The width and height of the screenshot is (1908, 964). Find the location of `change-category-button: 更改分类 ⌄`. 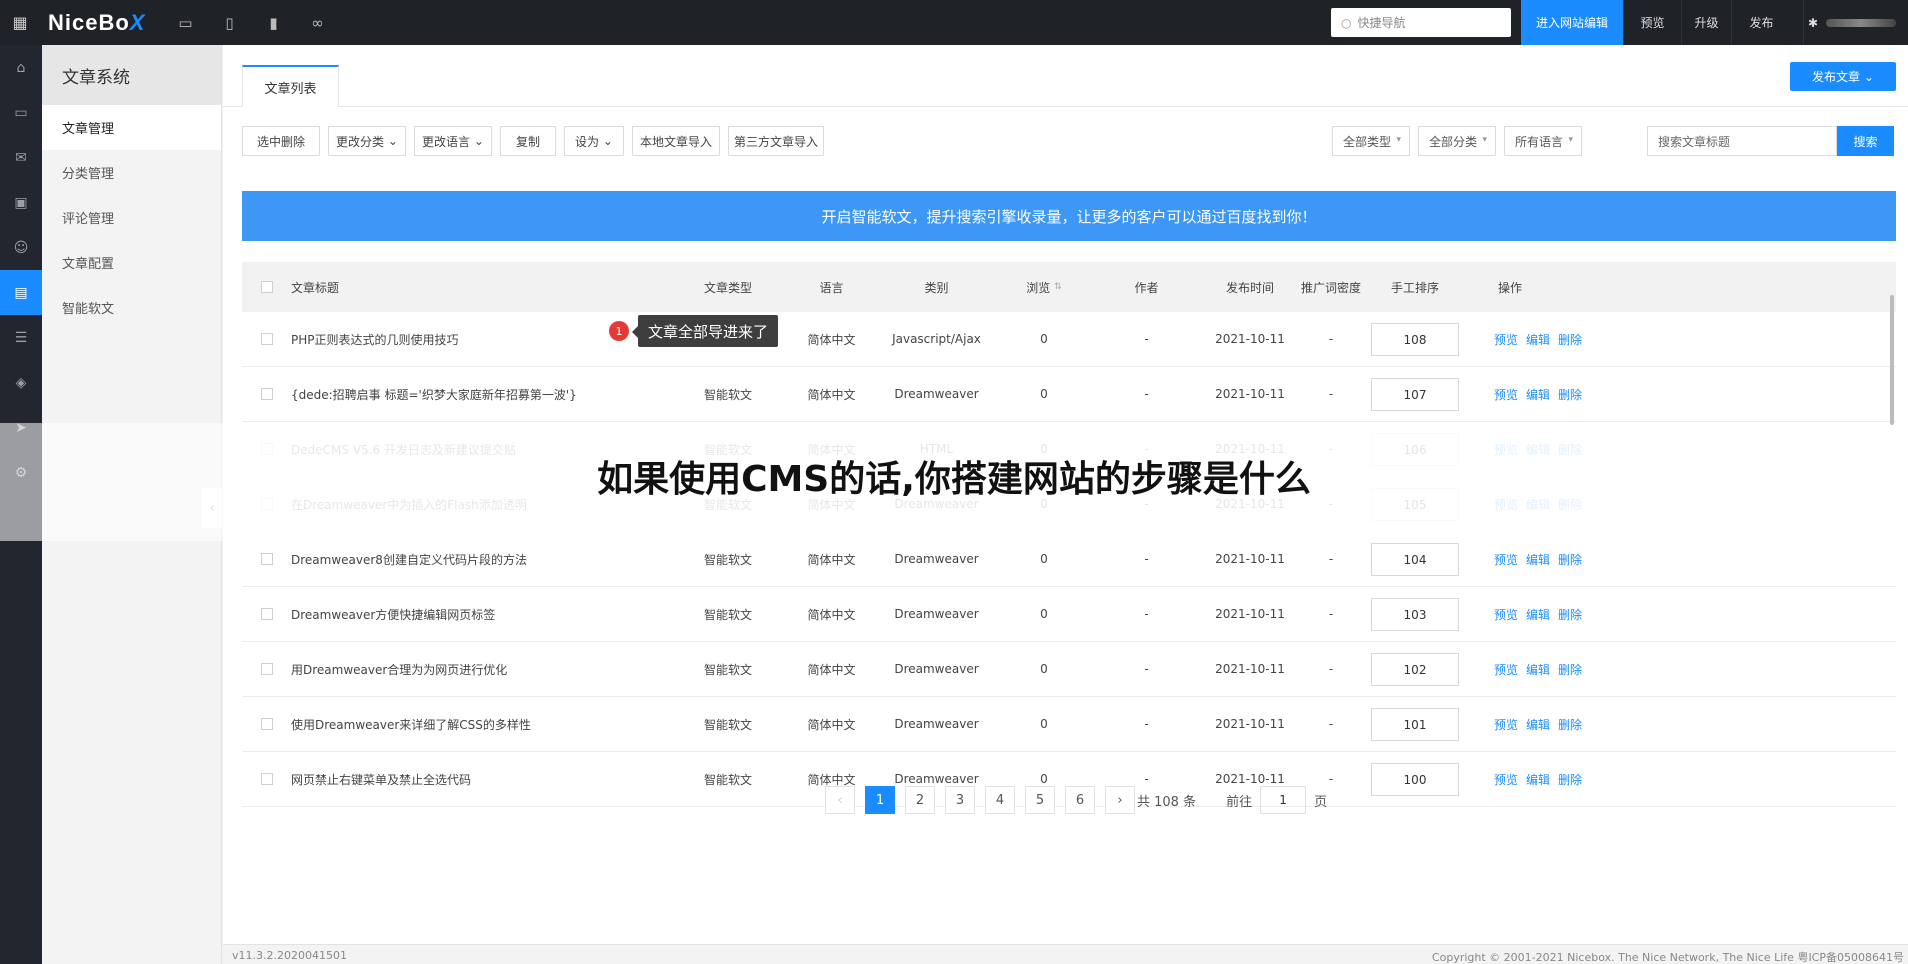

change-category-button: 更改分类 ⌄ is located at coordinates (367, 141).